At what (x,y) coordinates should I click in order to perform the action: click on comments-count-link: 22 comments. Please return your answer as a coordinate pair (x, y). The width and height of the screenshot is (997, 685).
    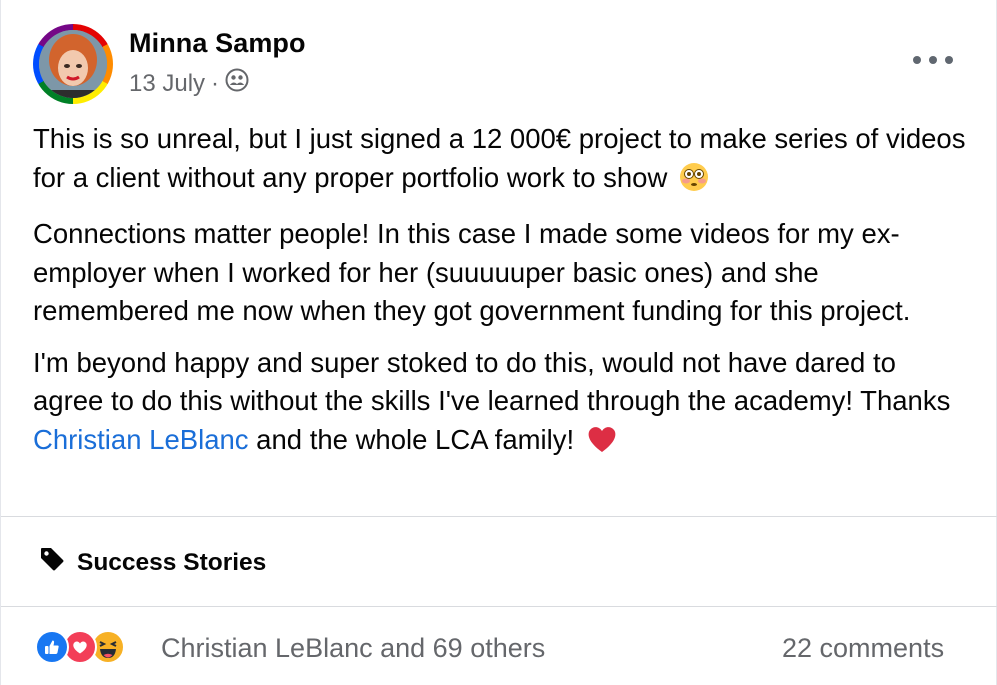
    Looking at the image, I should click on (863, 648).